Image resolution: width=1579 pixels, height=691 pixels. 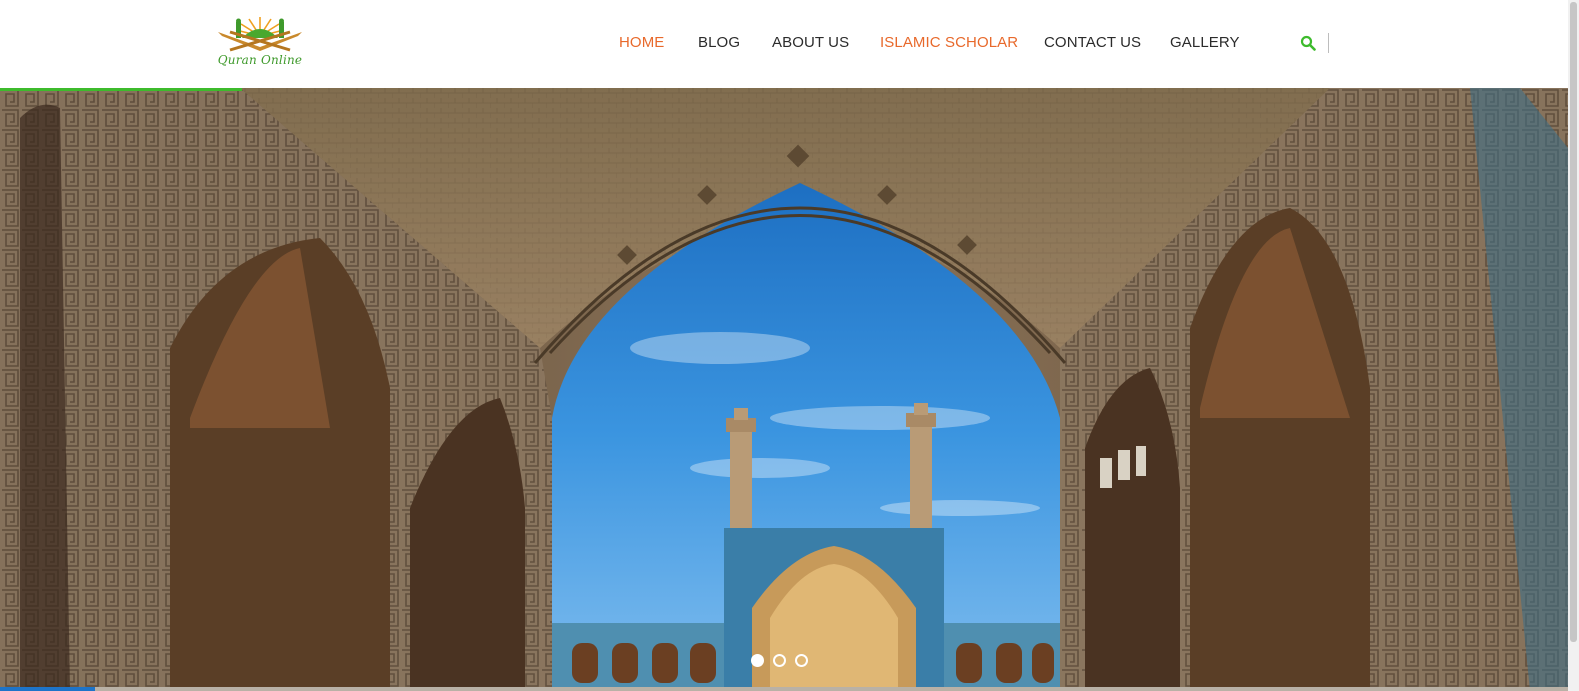 I want to click on bottom-strip, so click(x=784, y=689).